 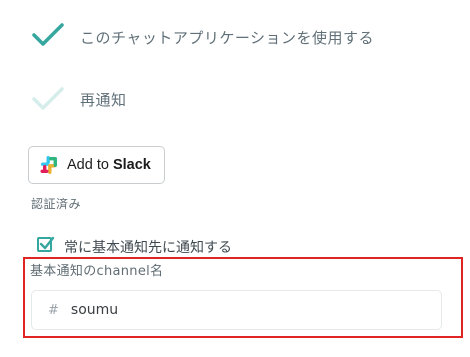 What do you see at coordinates (227, 38) in the screenshot?
I see `use-app-label: このチャットアプリケーションを使用する` at bounding box center [227, 38].